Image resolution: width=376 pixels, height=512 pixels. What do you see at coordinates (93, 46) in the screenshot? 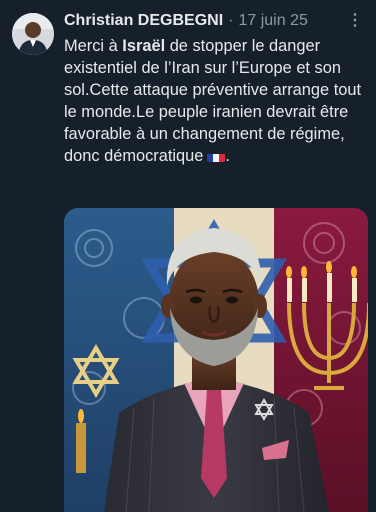
I see `tweet-text-intro: Merci à` at bounding box center [93, 46].